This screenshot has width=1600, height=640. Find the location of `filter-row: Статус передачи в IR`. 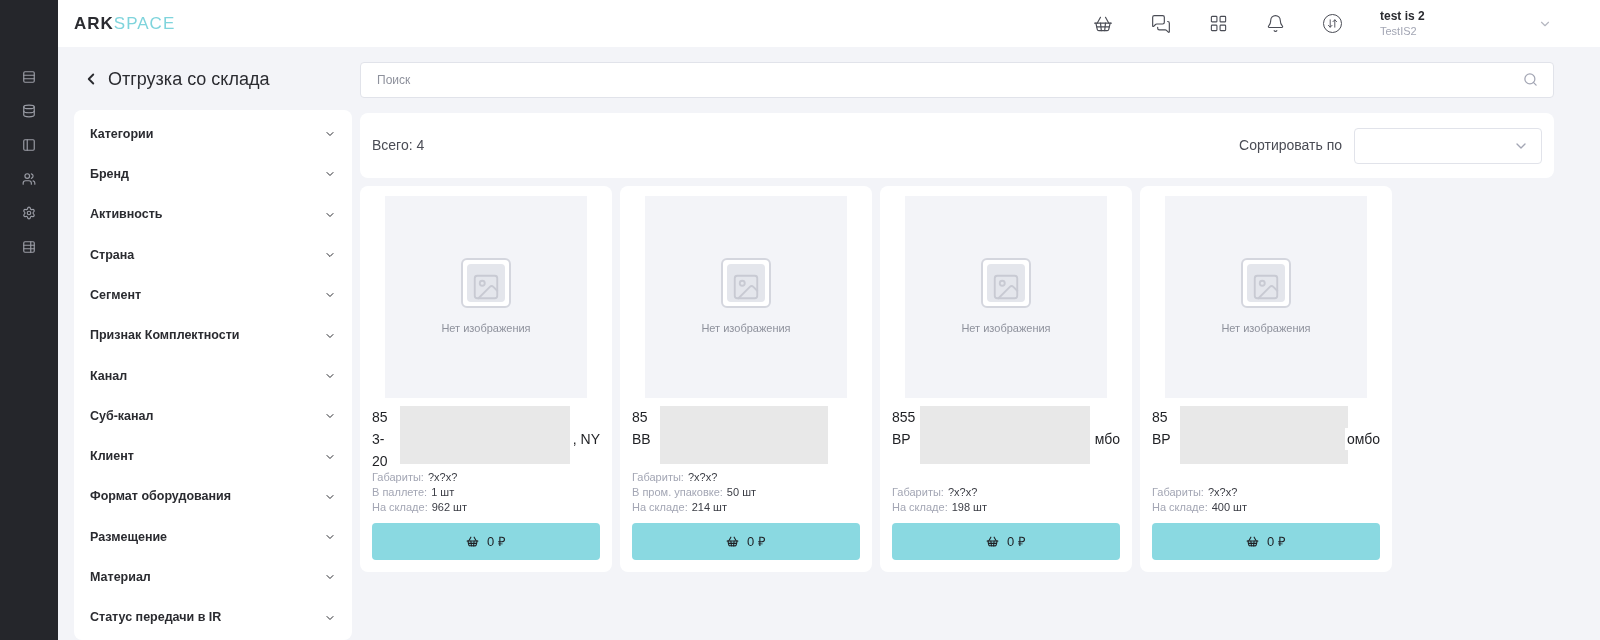

filter-row: Статус передачи в IR is located at coordinates (213, 617).